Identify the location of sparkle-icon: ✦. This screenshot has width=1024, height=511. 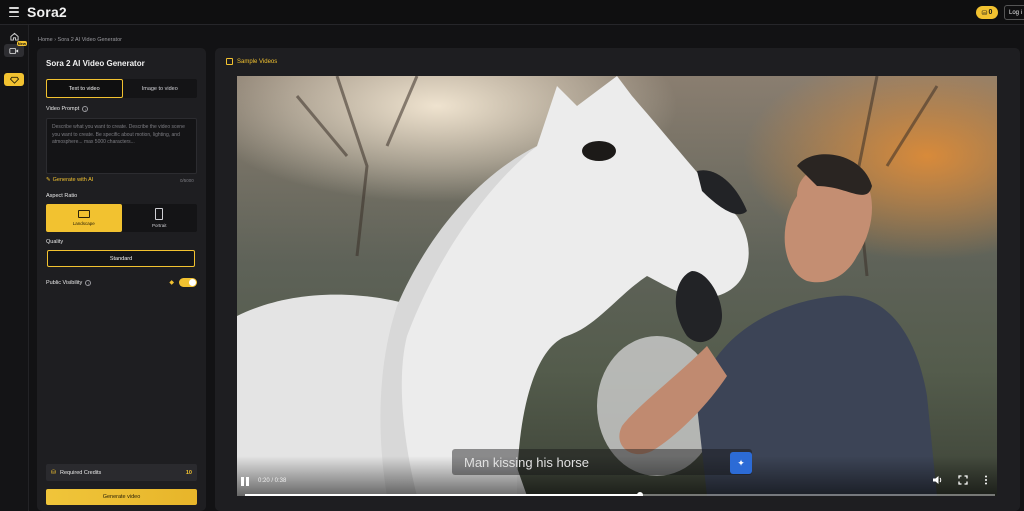
(741, 463).